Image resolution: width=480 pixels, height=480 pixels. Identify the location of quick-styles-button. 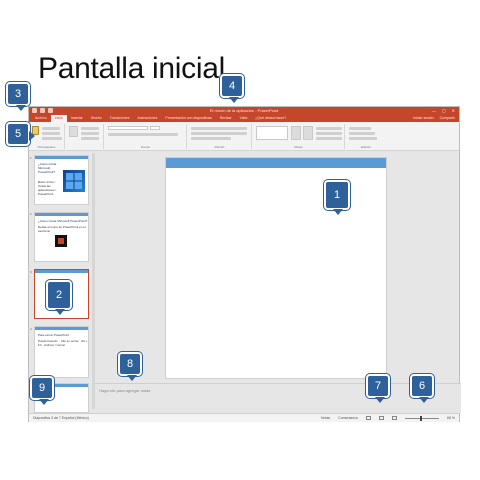
(308, 133).